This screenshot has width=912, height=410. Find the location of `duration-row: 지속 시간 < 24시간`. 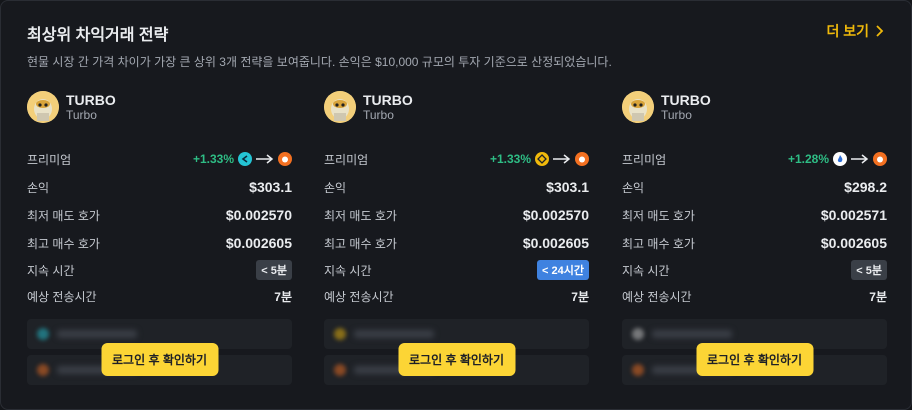

duration-row: 지속 시간 < 24시간 is located at coordinates (456, 270).